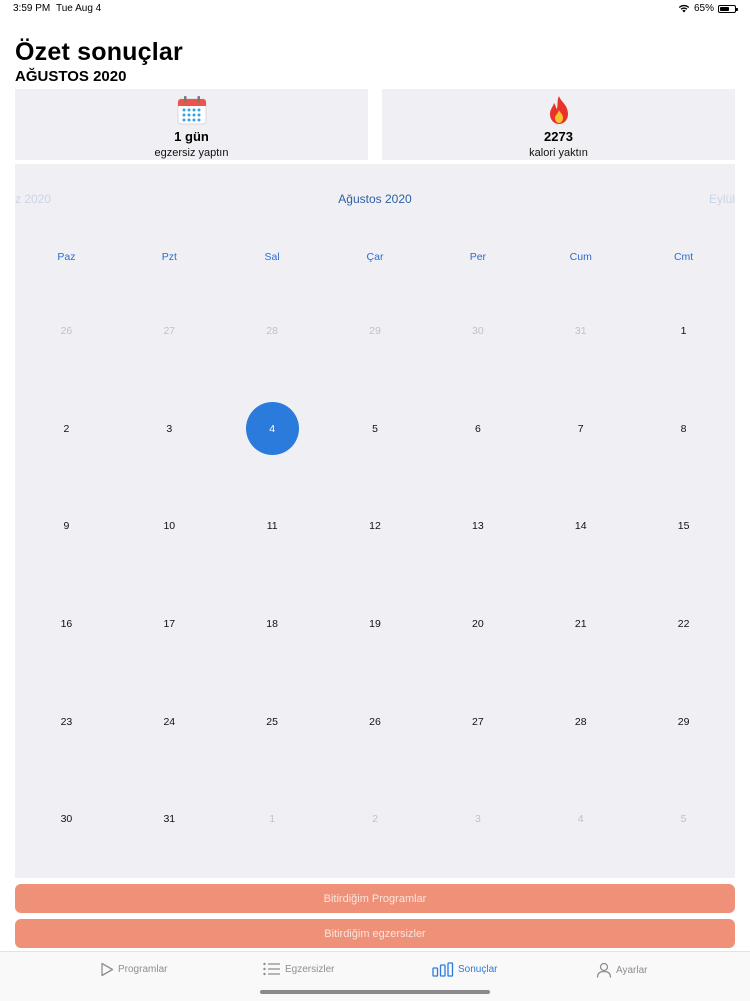 The width and height of the screenshot is (750, 1001). I want to click on calendar-day-number: 24, so click(169, 721).